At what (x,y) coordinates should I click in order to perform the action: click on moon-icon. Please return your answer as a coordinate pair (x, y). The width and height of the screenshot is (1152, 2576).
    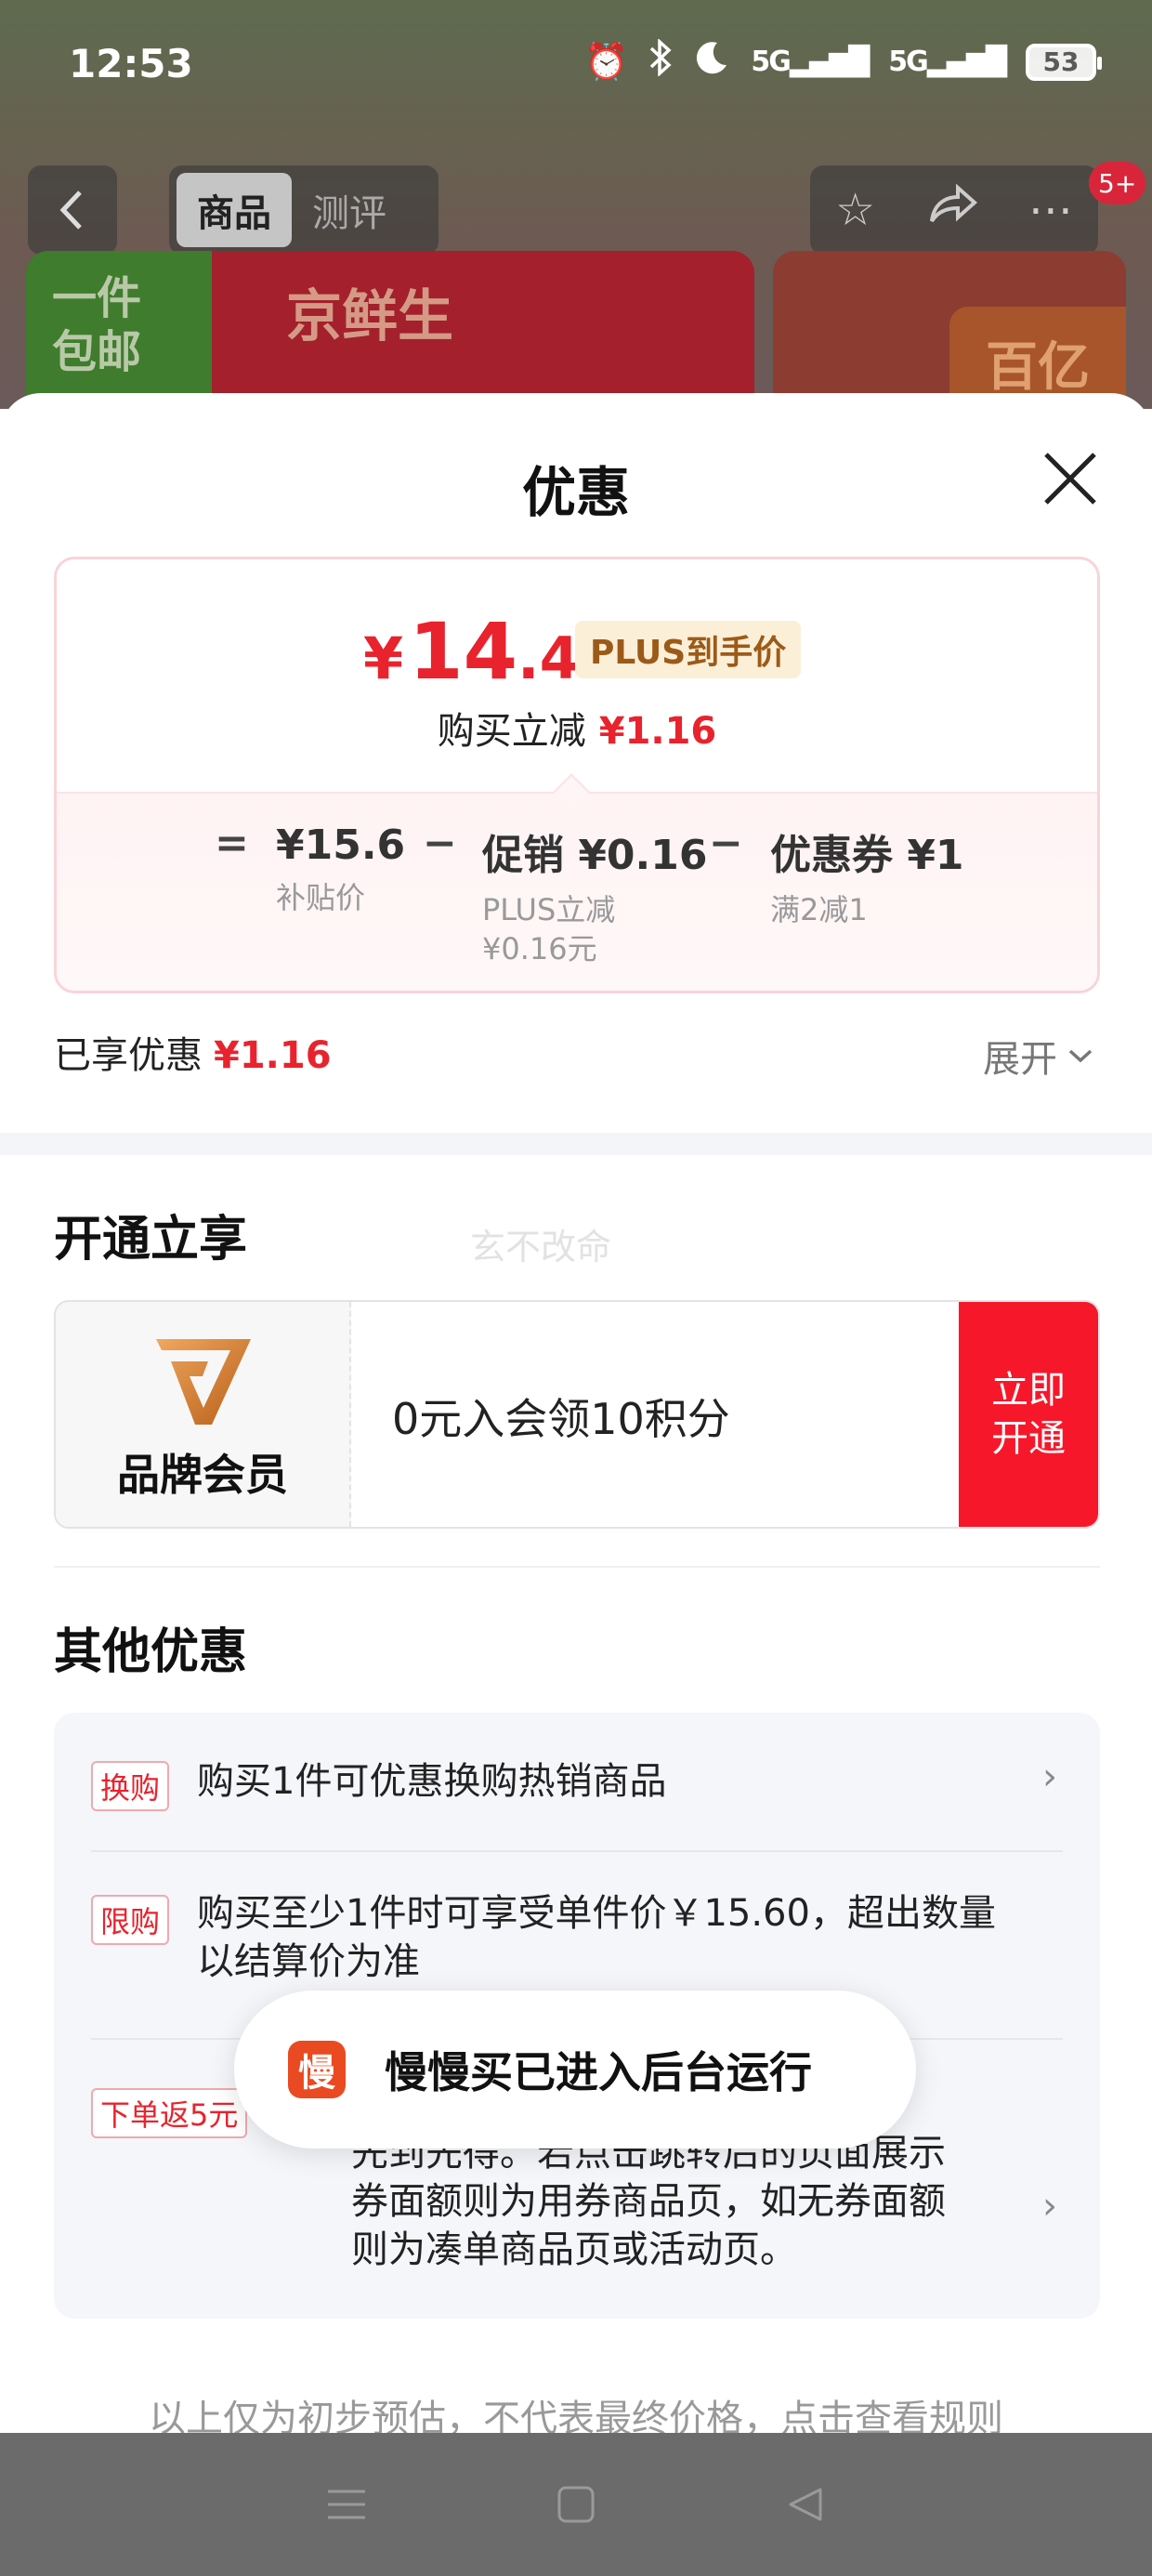
    Looking at the image, I should click on (711, 62).